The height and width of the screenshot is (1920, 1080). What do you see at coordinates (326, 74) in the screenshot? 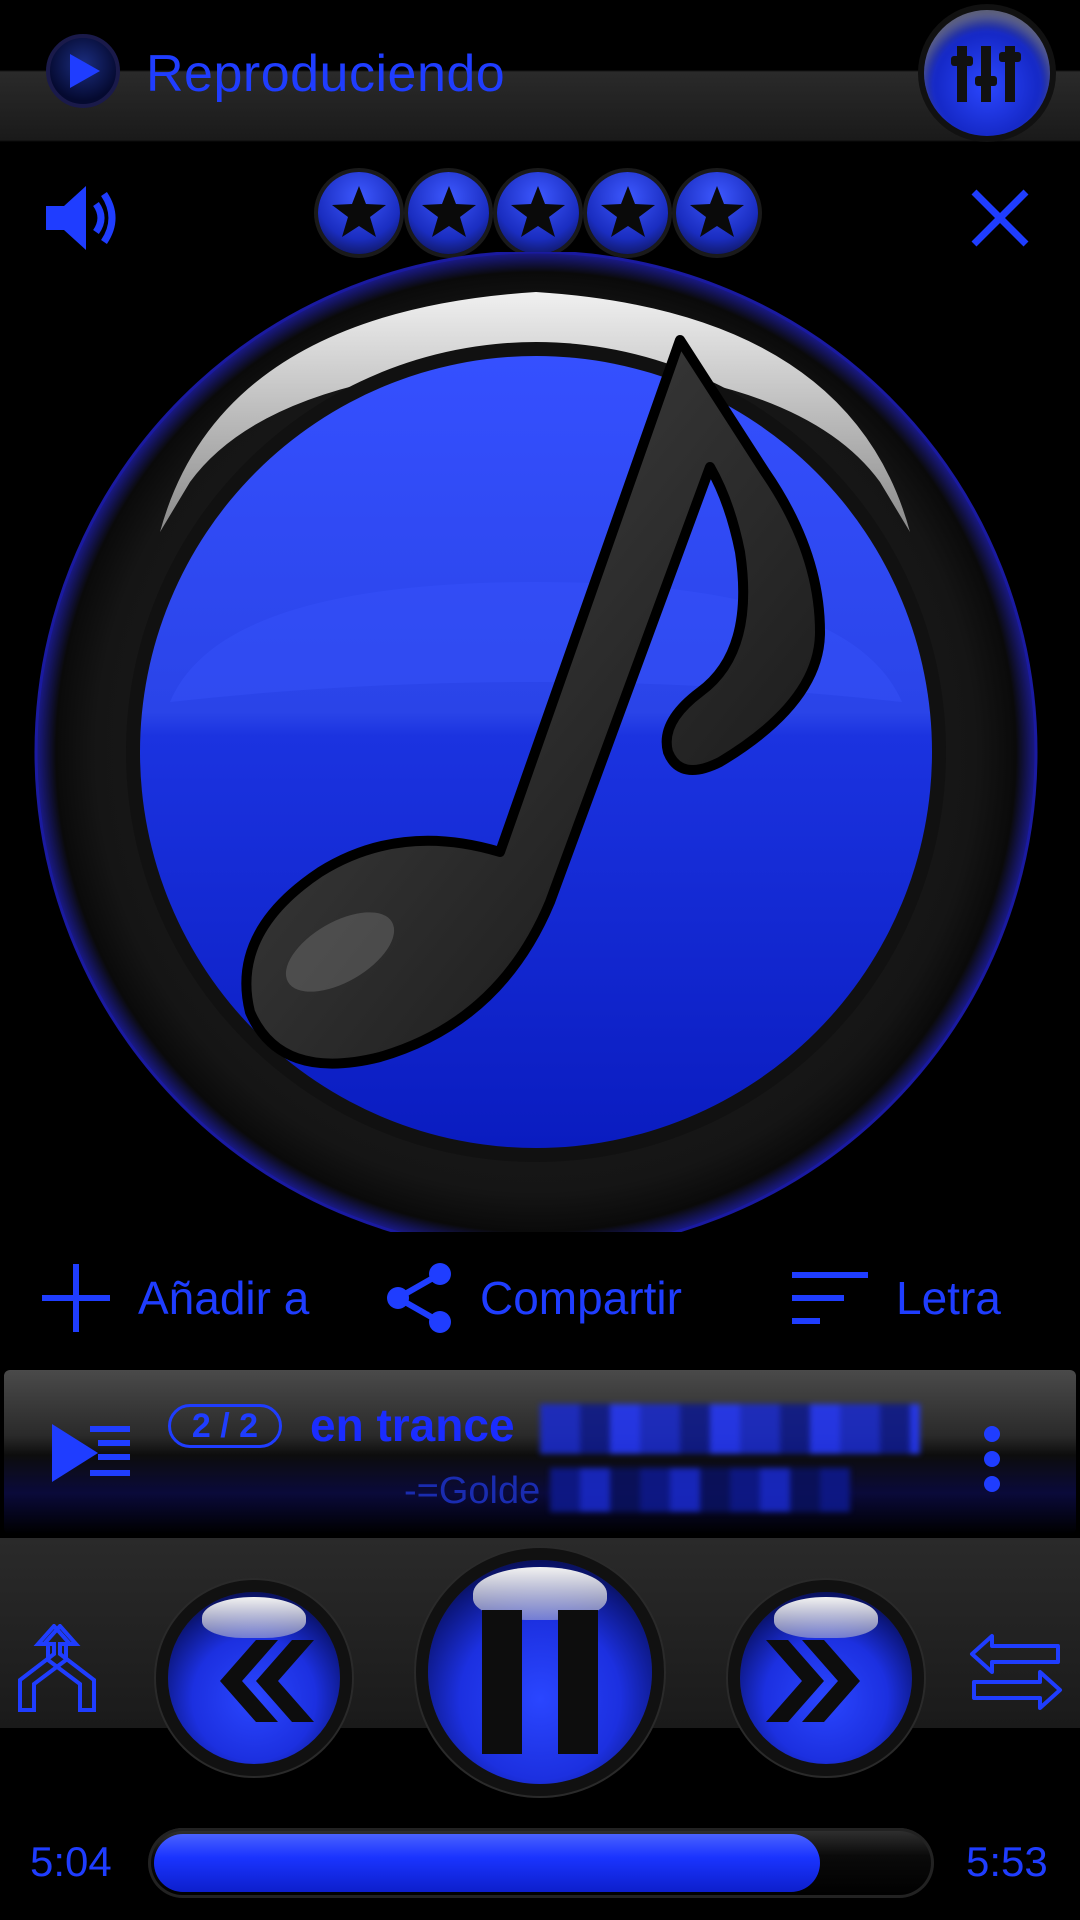
I see `page-title: Reproduciendo` at bounding box center [326, 74].